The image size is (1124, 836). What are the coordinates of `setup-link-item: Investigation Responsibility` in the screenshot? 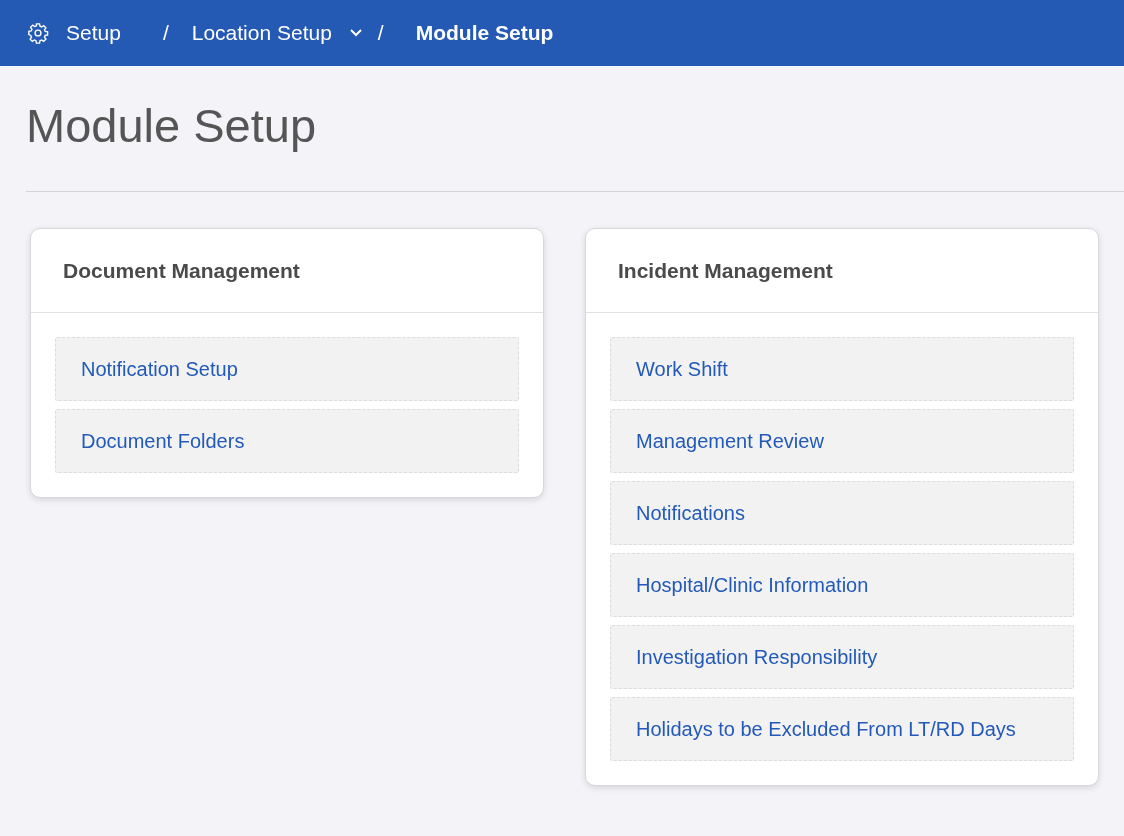 It's located at (842, 657).